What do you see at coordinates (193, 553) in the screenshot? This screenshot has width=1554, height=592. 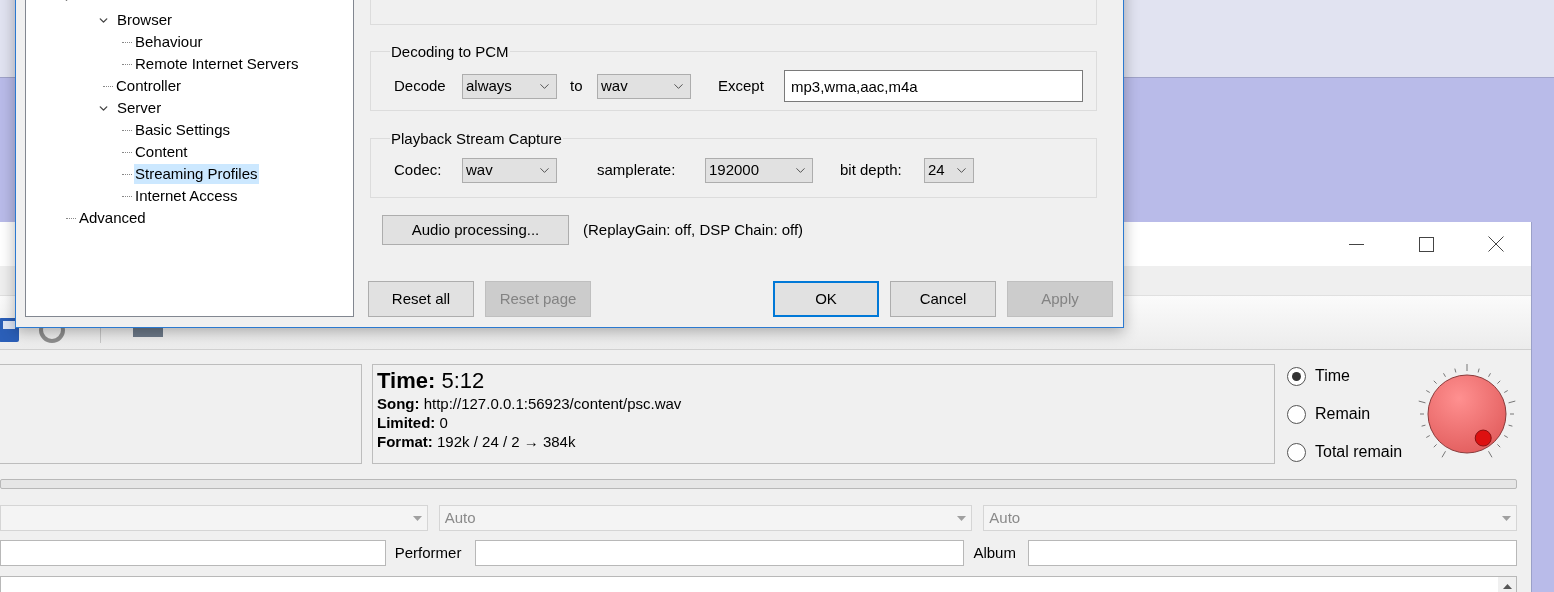 I see `title-field` at bounding box center [193, 553].